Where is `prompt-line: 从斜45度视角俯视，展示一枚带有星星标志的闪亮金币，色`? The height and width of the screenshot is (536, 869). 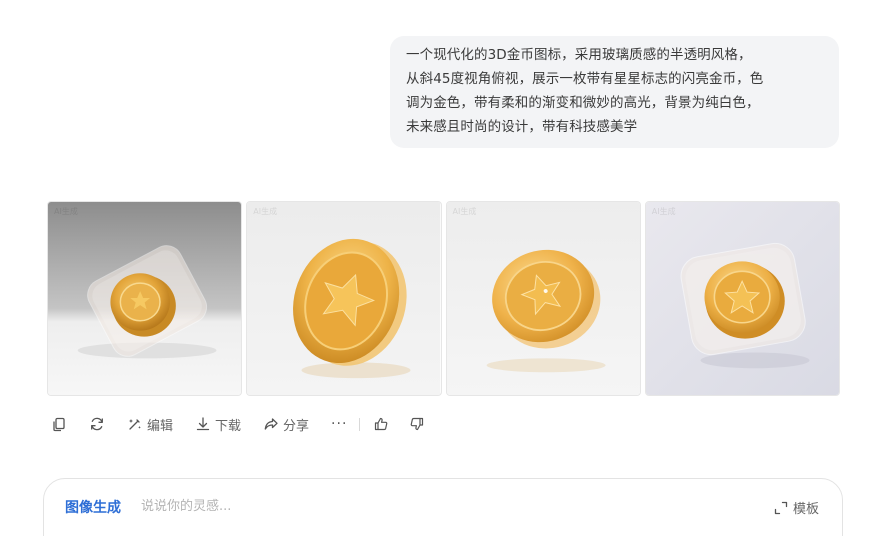 prompt-line: 从斜45度视角俯视，展示一枚带有星星标志的闪亮金币，色 is located at coordinates (585, 79).